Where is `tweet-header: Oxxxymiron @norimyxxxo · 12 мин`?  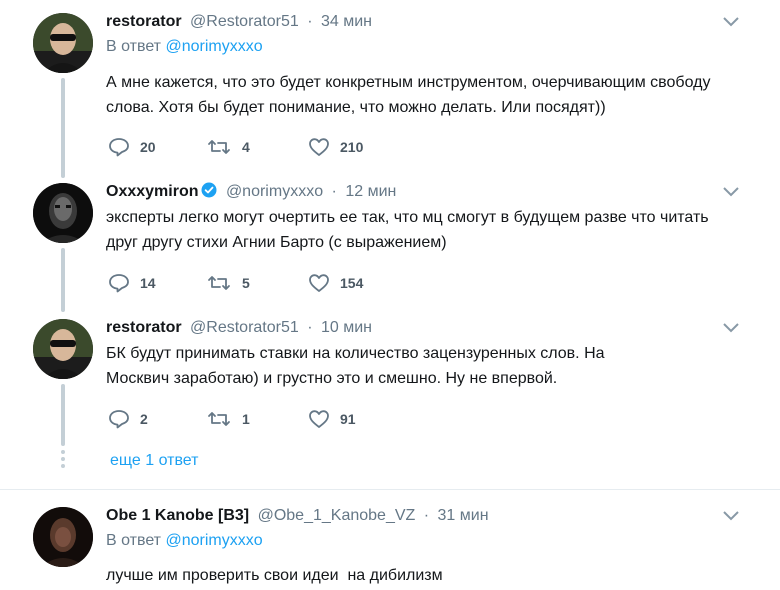 tweet-header: Oxxxymiron @norimyxxxo · 12 мин is located at coordinates (251, 192).